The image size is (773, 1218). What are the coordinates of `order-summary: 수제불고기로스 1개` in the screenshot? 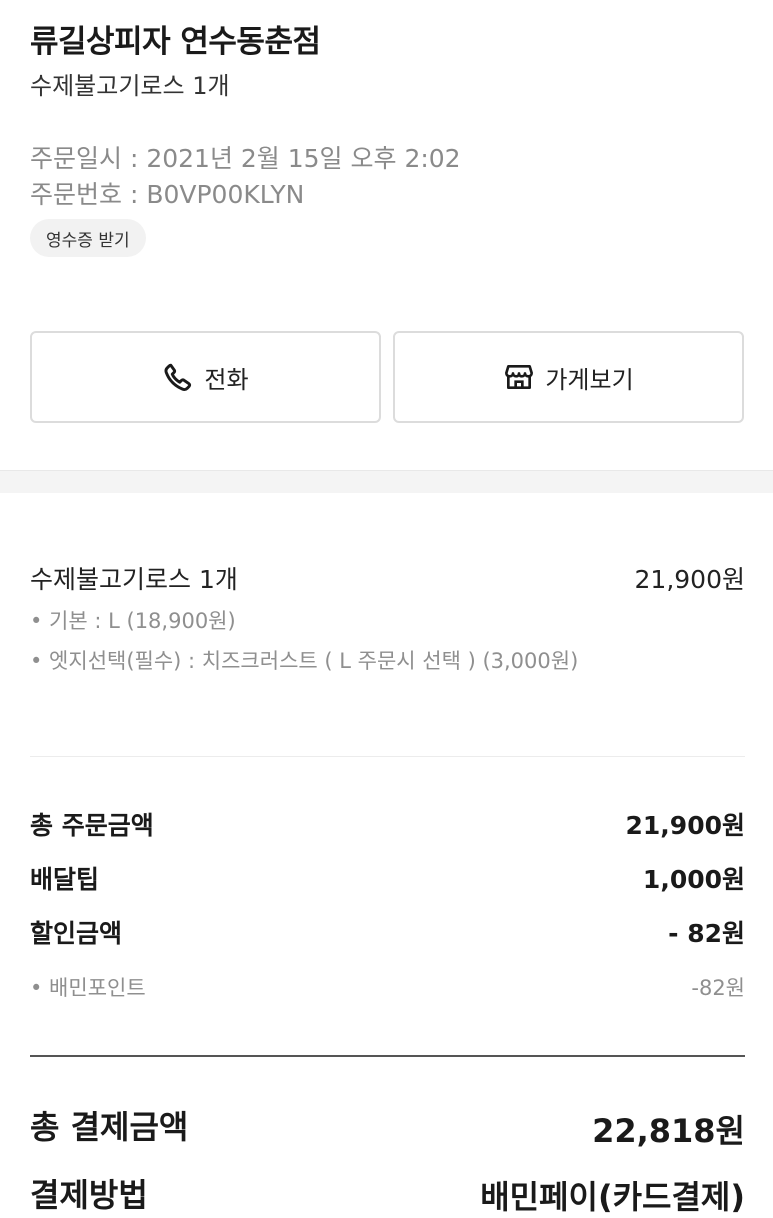 It's located at (130, 86).